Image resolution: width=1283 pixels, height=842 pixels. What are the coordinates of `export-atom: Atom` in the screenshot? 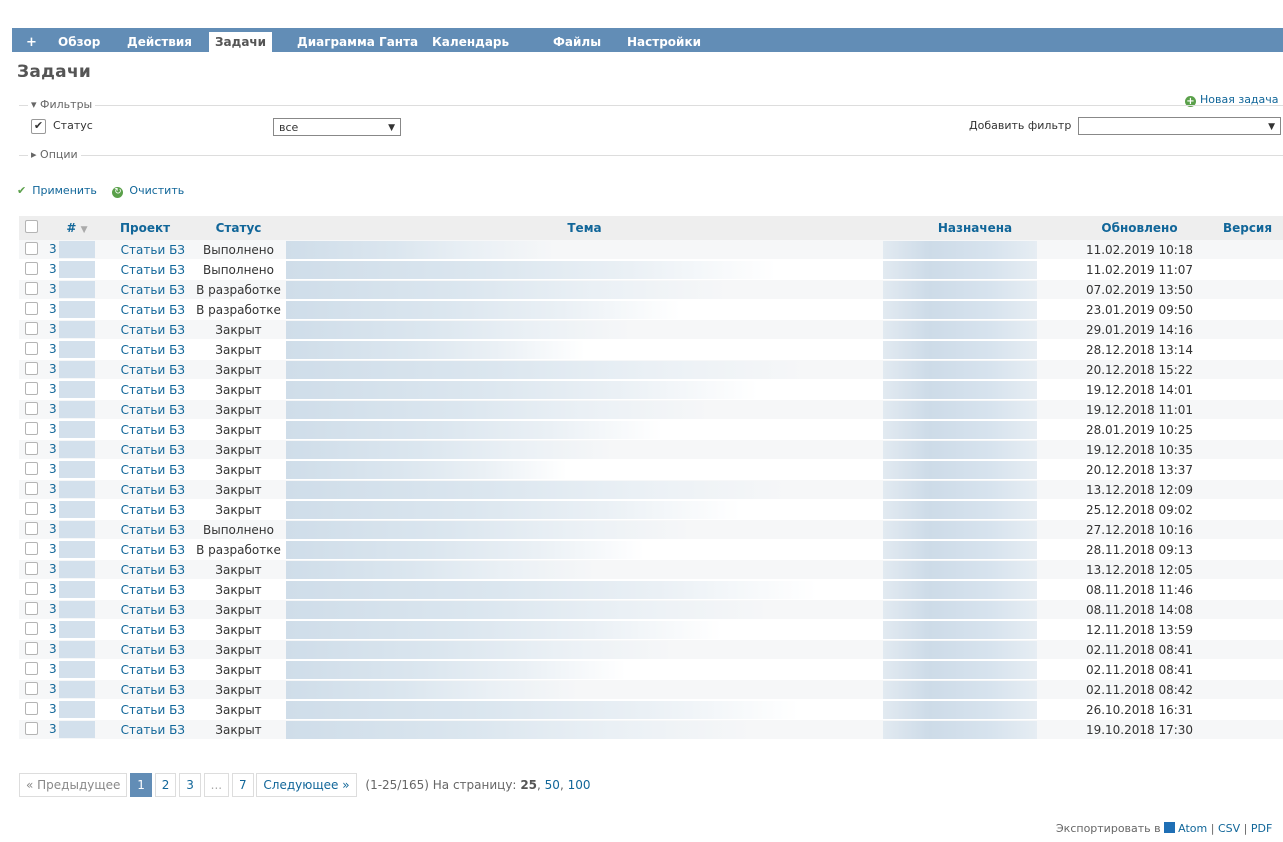 It's located at (1192, 828).